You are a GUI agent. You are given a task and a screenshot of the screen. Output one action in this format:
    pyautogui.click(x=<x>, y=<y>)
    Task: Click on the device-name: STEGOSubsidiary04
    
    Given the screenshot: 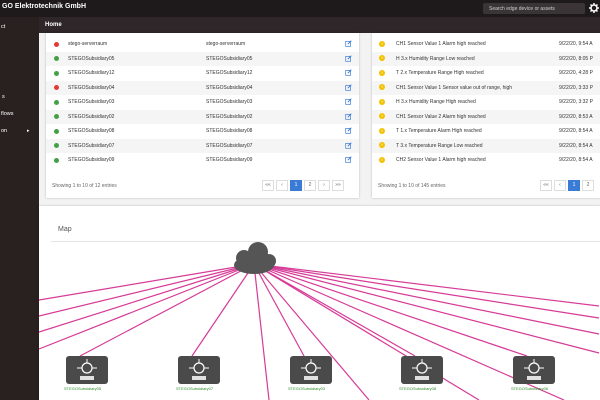 What is the action you would take?
    pyautogui.click(x=91, y=87)
    